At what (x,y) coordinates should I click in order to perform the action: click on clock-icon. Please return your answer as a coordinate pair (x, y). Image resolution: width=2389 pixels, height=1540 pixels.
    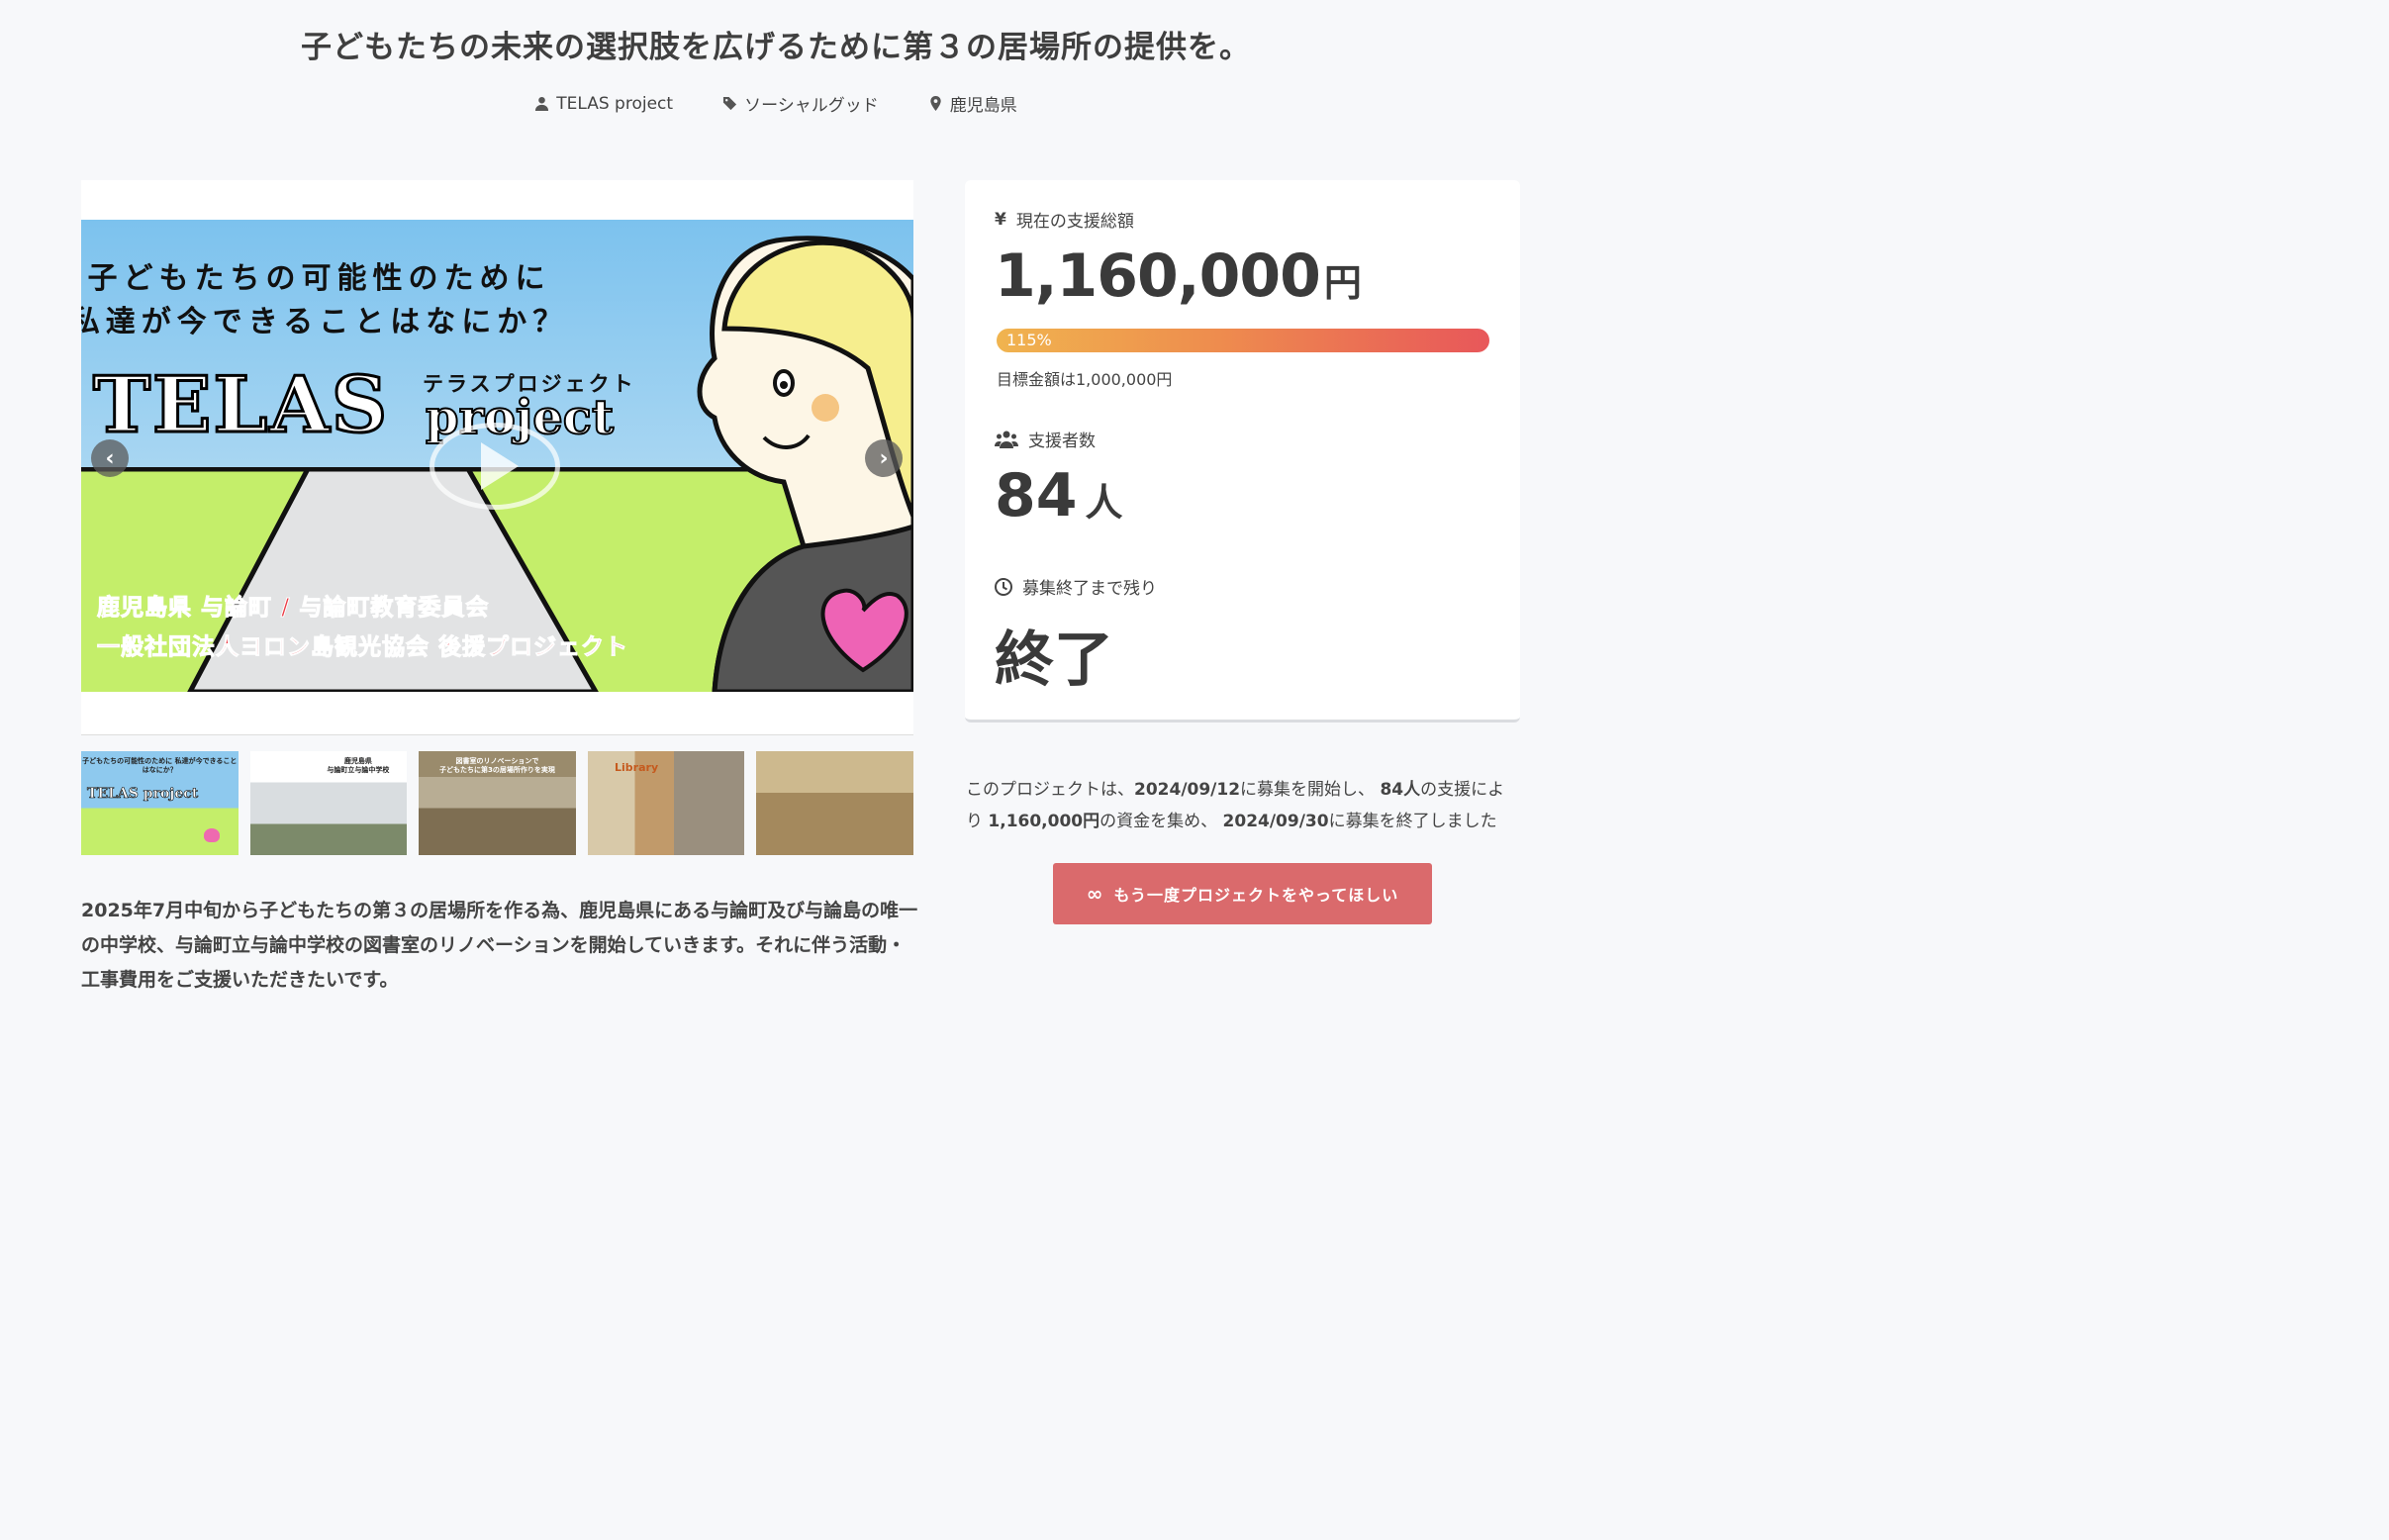
    Looking at the image, I should click on (1003, 586).